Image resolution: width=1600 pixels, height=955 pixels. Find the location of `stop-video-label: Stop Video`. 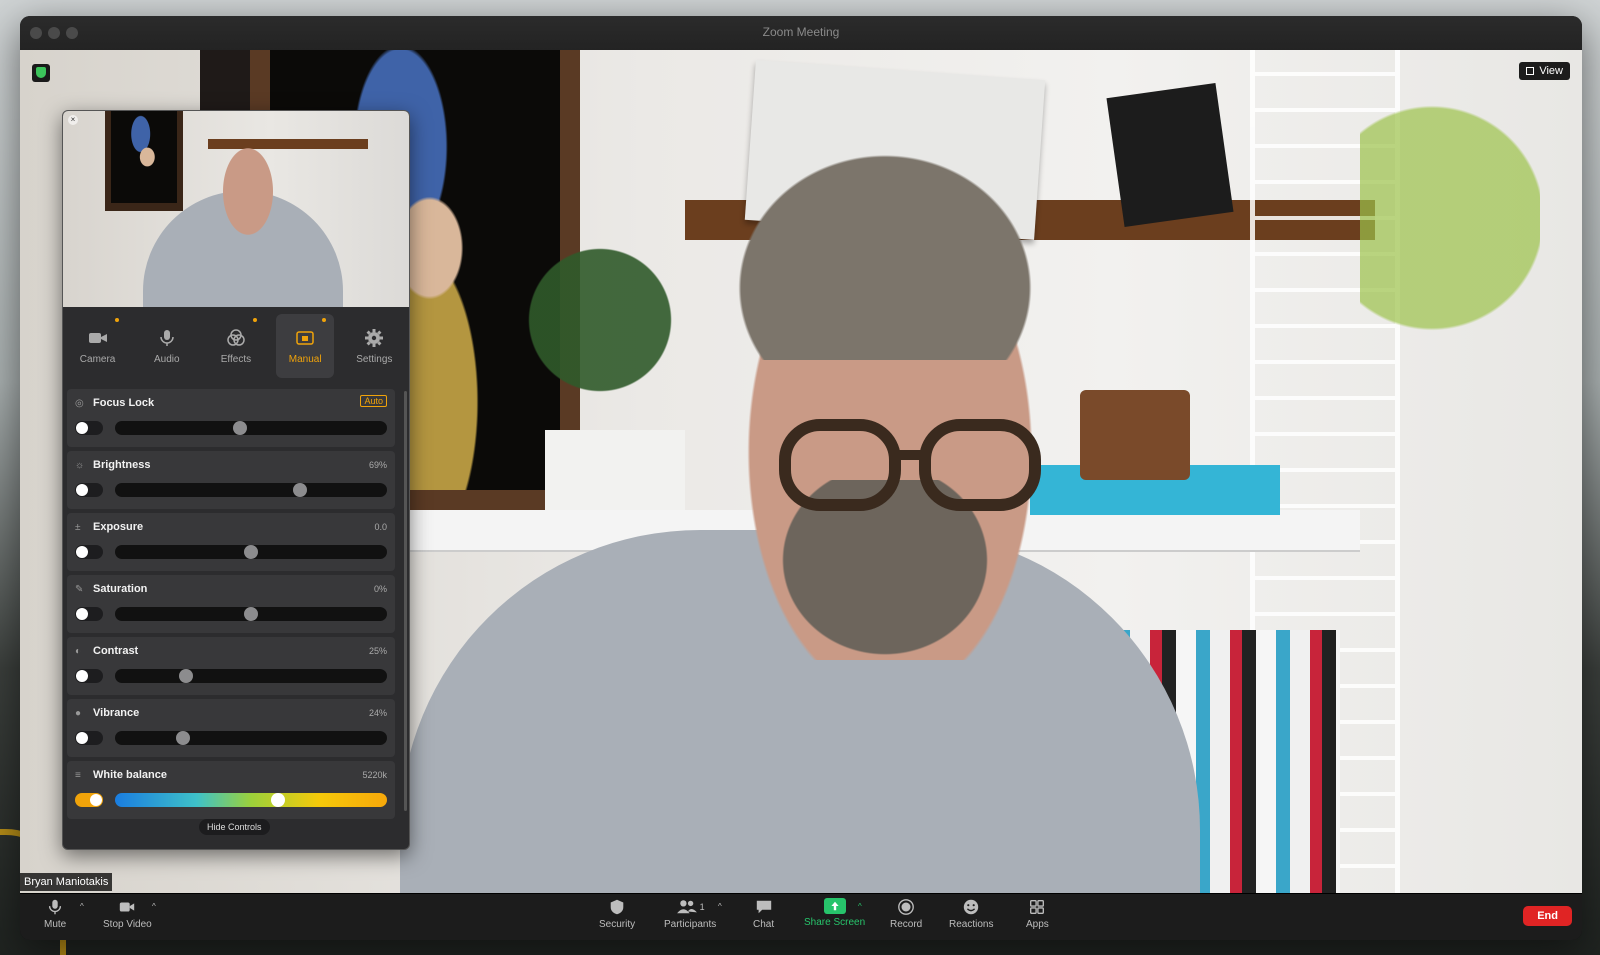

stop-video-label: Stop Video is located at coordinates (127, 924).